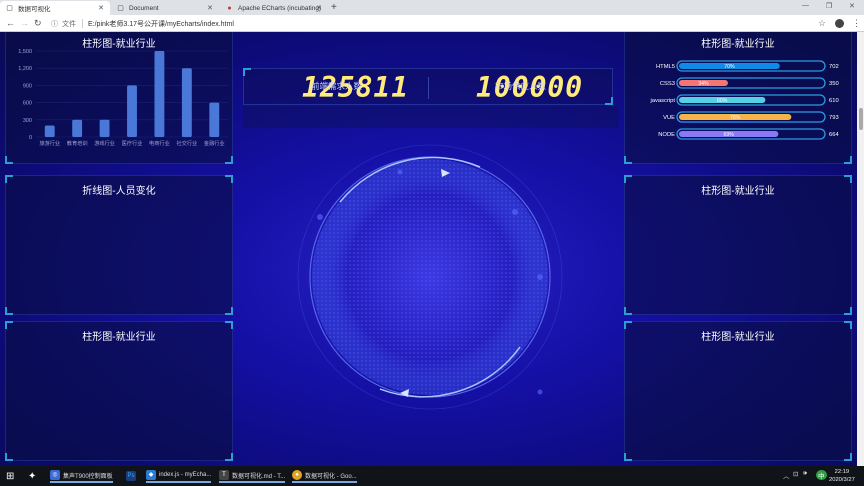 Image resolution: width=864 pixels, height=486 pixels. Describe the element at coordinates (722, 101) in the screenshot. I see `percent-label: 60%` at that location.